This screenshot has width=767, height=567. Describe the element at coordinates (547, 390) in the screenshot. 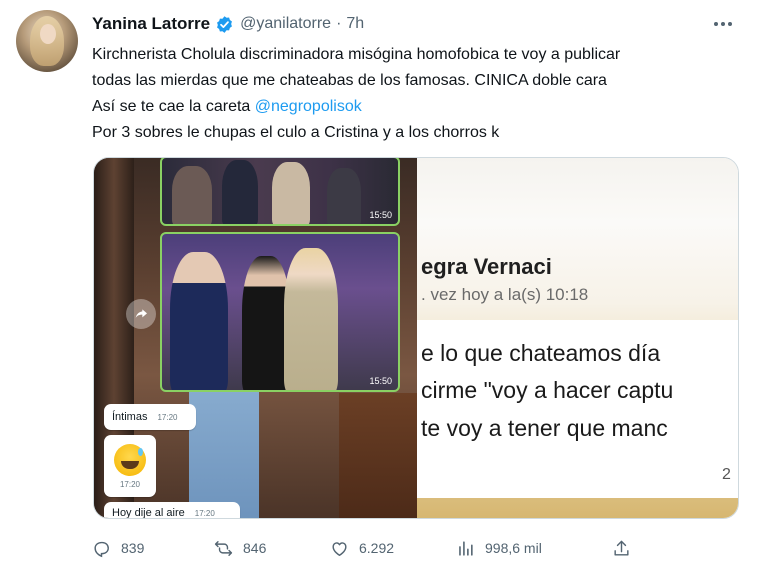

I see `quote-line: cirme "voy a hacer captu` at that location.